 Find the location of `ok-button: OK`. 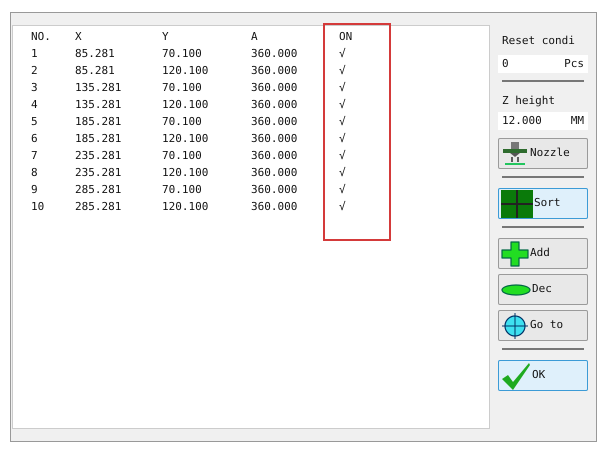

ok-button: OK is located at coordinates (543, 375).